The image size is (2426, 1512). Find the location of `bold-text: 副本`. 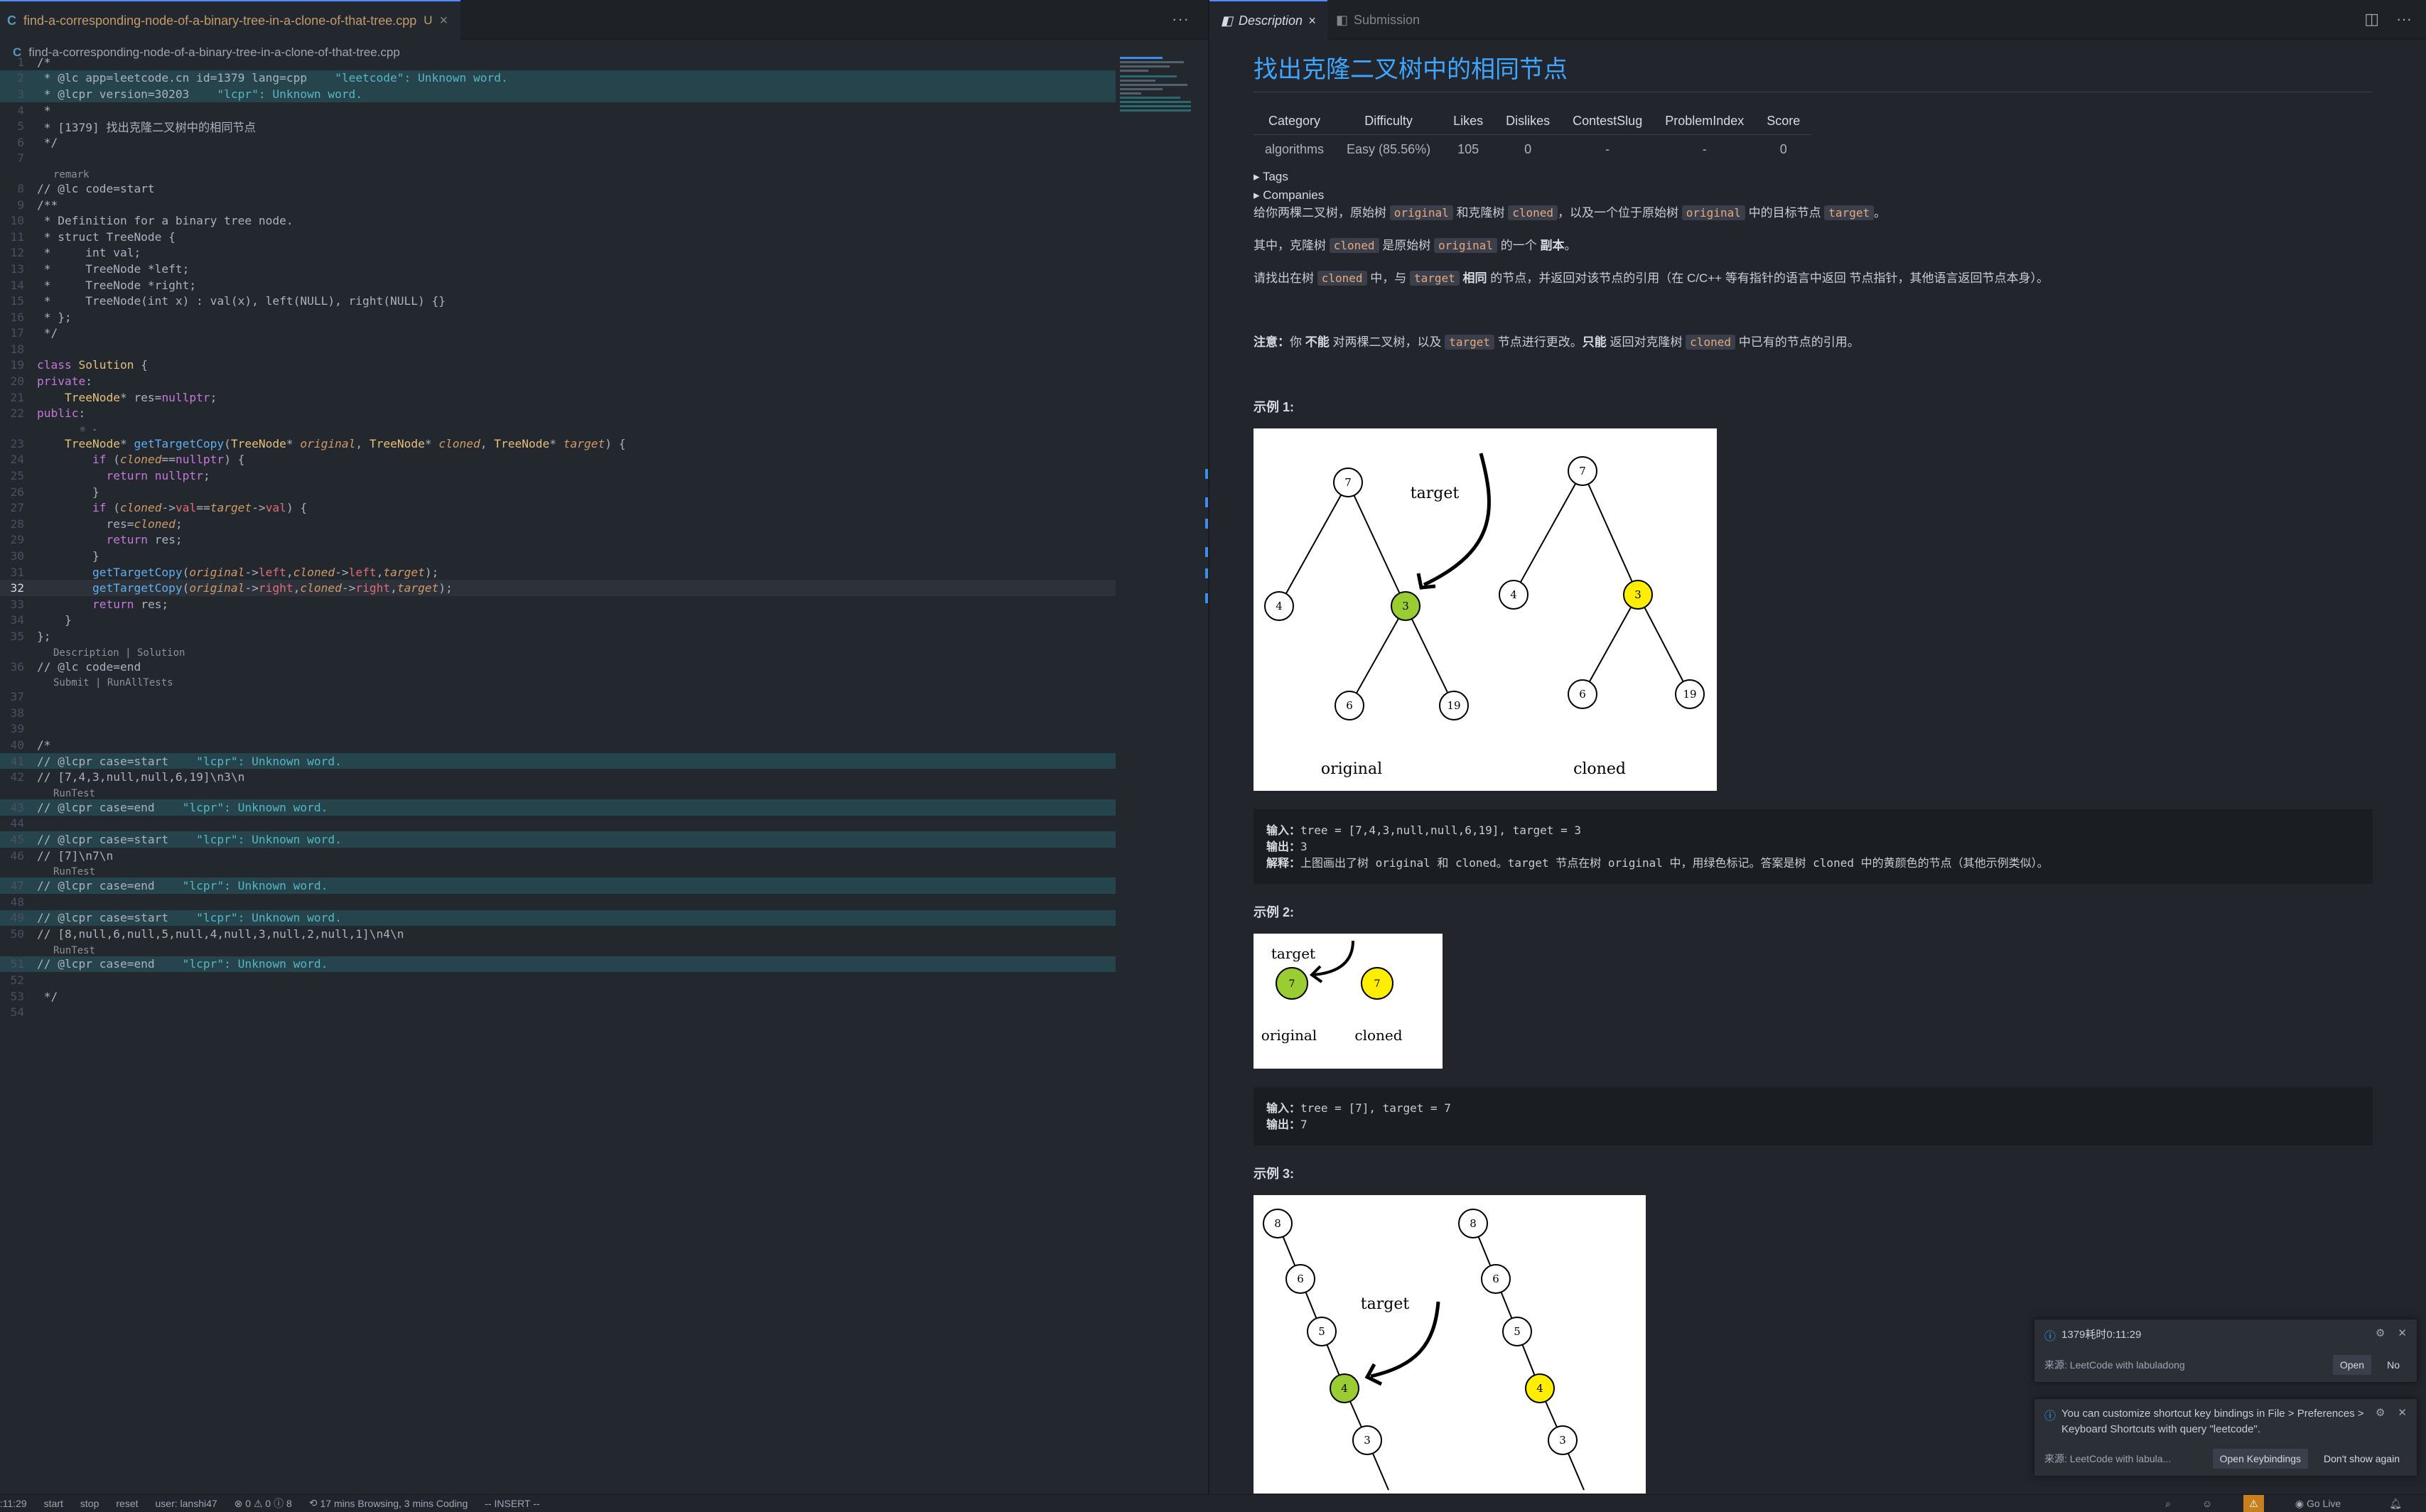

bold-text: 副本 is located at coordinates (1552, 245).